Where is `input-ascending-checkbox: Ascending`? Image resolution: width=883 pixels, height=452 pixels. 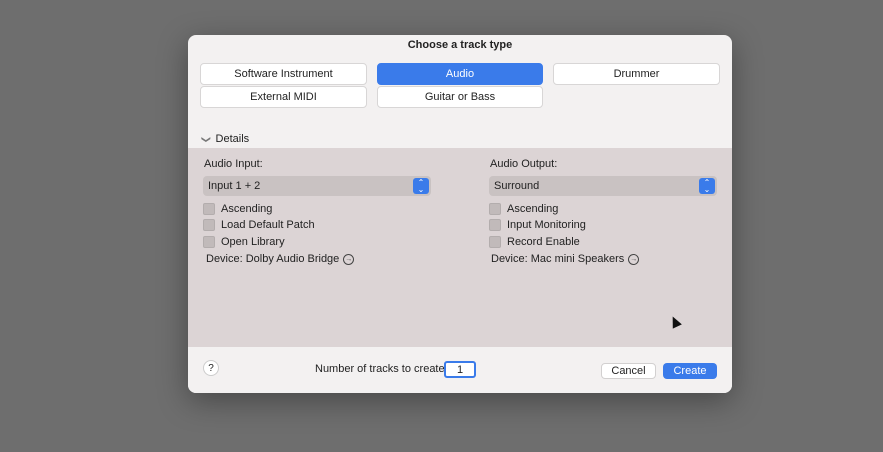
input-ascending-checkbox: Ascending is located at coordinates (237, 209).